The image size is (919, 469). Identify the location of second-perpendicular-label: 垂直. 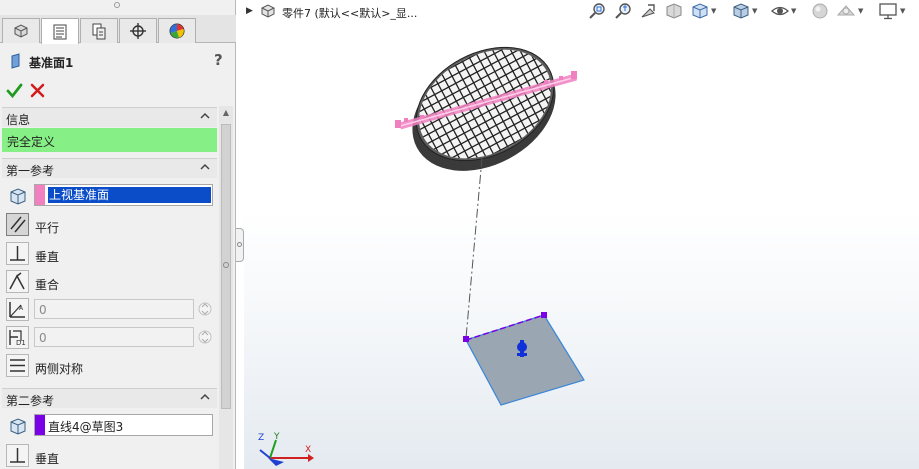
(47, 459).